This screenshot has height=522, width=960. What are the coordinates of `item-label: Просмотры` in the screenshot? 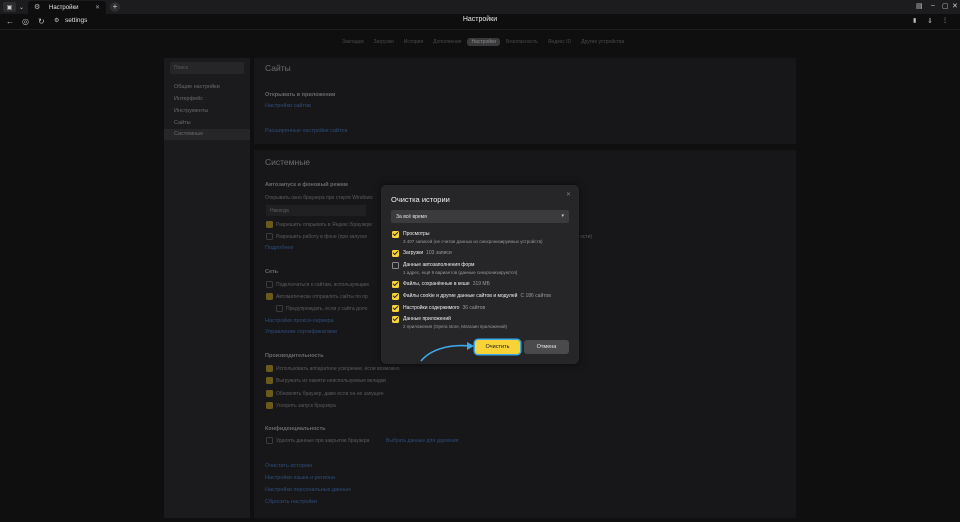 It's located at (416, 234).